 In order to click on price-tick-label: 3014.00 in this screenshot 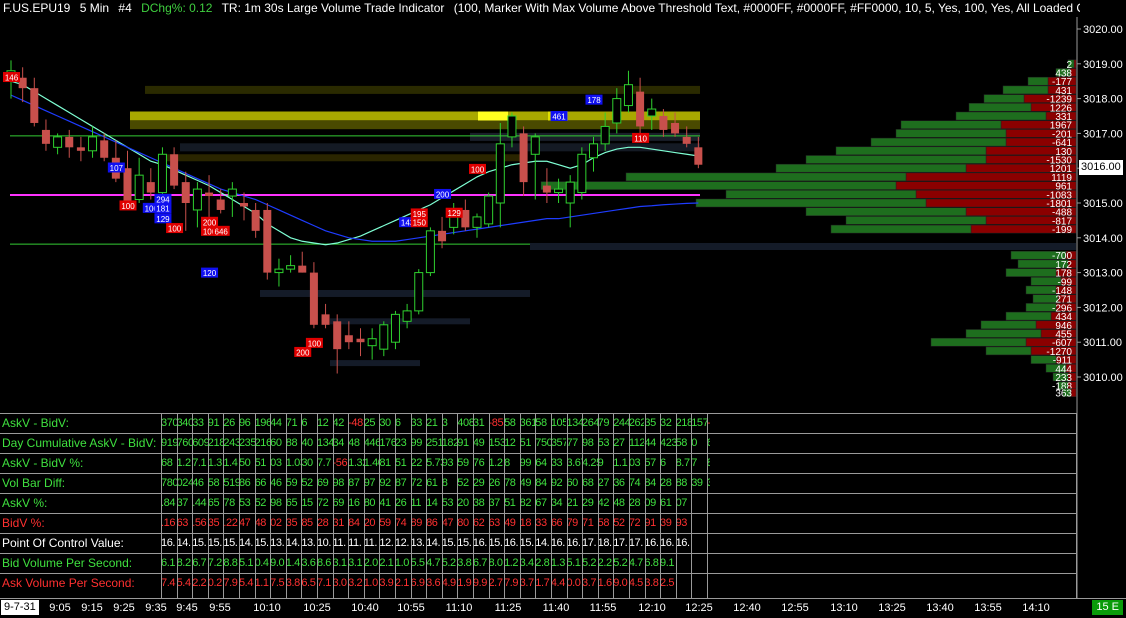, I will do `click(1103, 239)`.